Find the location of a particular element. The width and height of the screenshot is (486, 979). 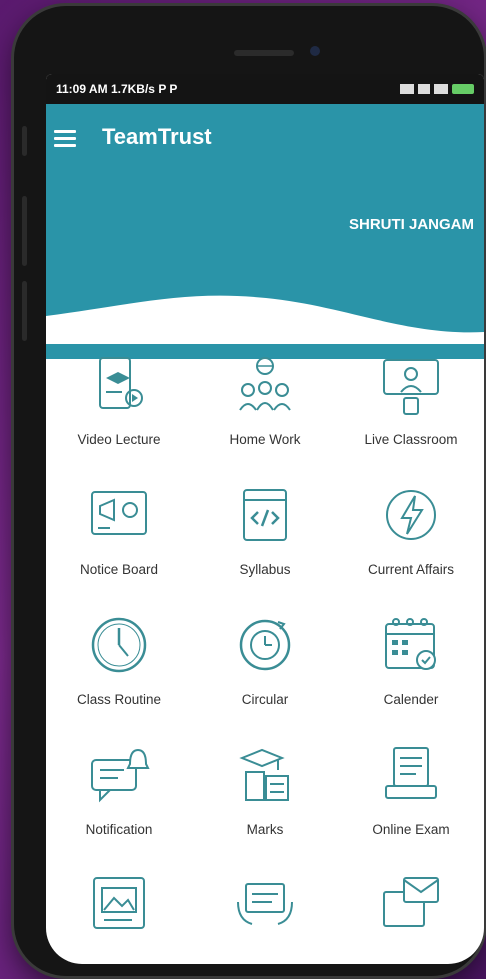

menu-tile-label: Calender is located at coordinates (411, 699).